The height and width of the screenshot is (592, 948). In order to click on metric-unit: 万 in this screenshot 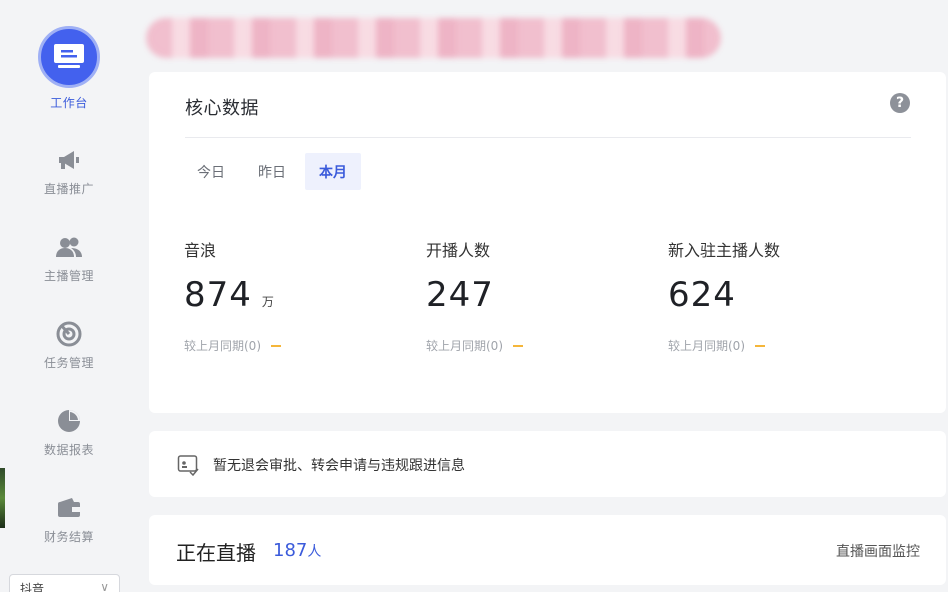, I will do `click(268, 302)`.